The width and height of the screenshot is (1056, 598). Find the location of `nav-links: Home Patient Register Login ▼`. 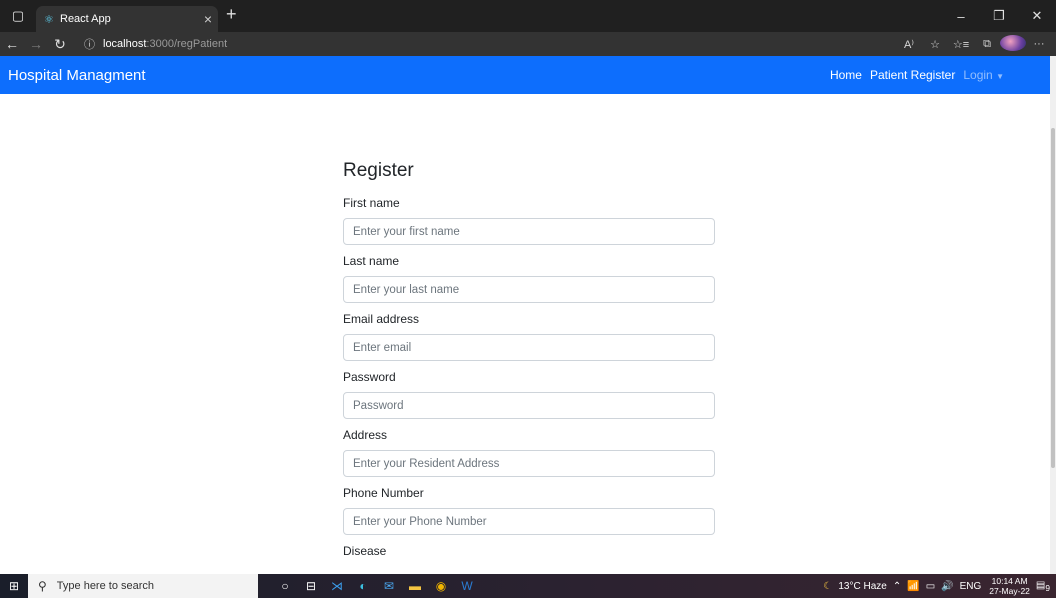

nav-links: Home Patient Register Login ▼ is located at coordinates (913, 75).